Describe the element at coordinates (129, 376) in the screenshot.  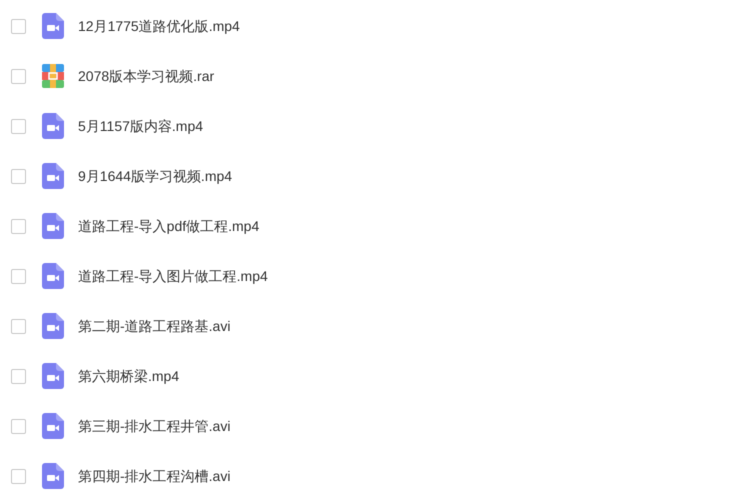
I see `file-name: 第六期桥梁.mp4` at that location.